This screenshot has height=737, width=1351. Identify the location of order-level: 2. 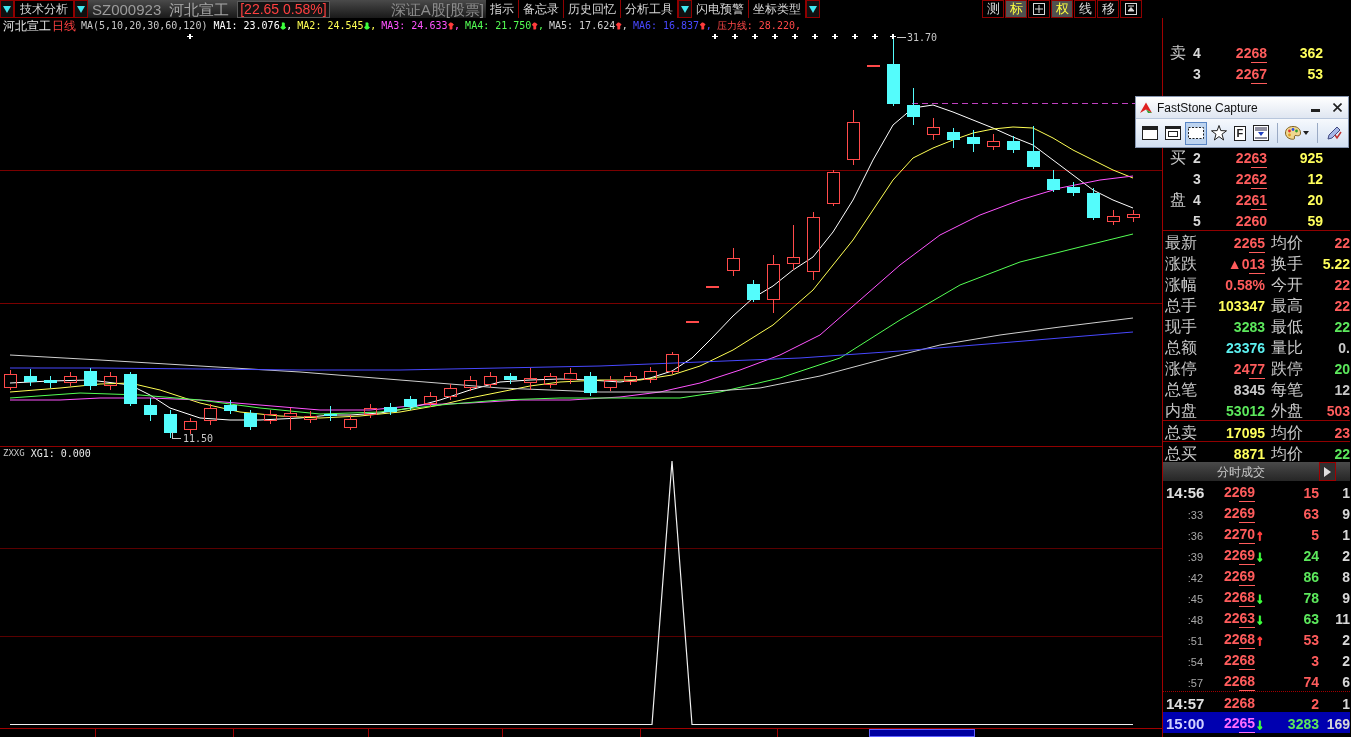
(1197, 158).